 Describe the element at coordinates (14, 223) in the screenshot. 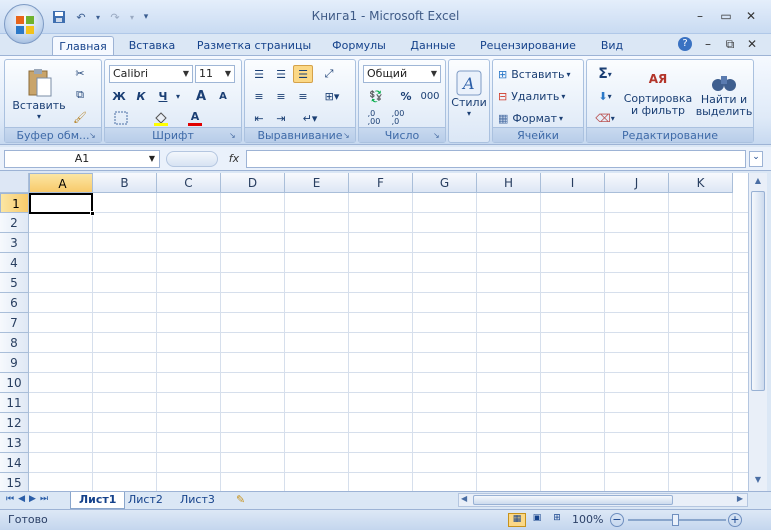

I see `row-header: 2` at that location.